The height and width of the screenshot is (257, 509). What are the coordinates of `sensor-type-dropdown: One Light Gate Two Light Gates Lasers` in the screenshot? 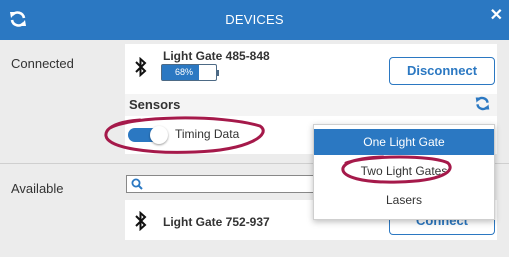 It's located at (404, 172).